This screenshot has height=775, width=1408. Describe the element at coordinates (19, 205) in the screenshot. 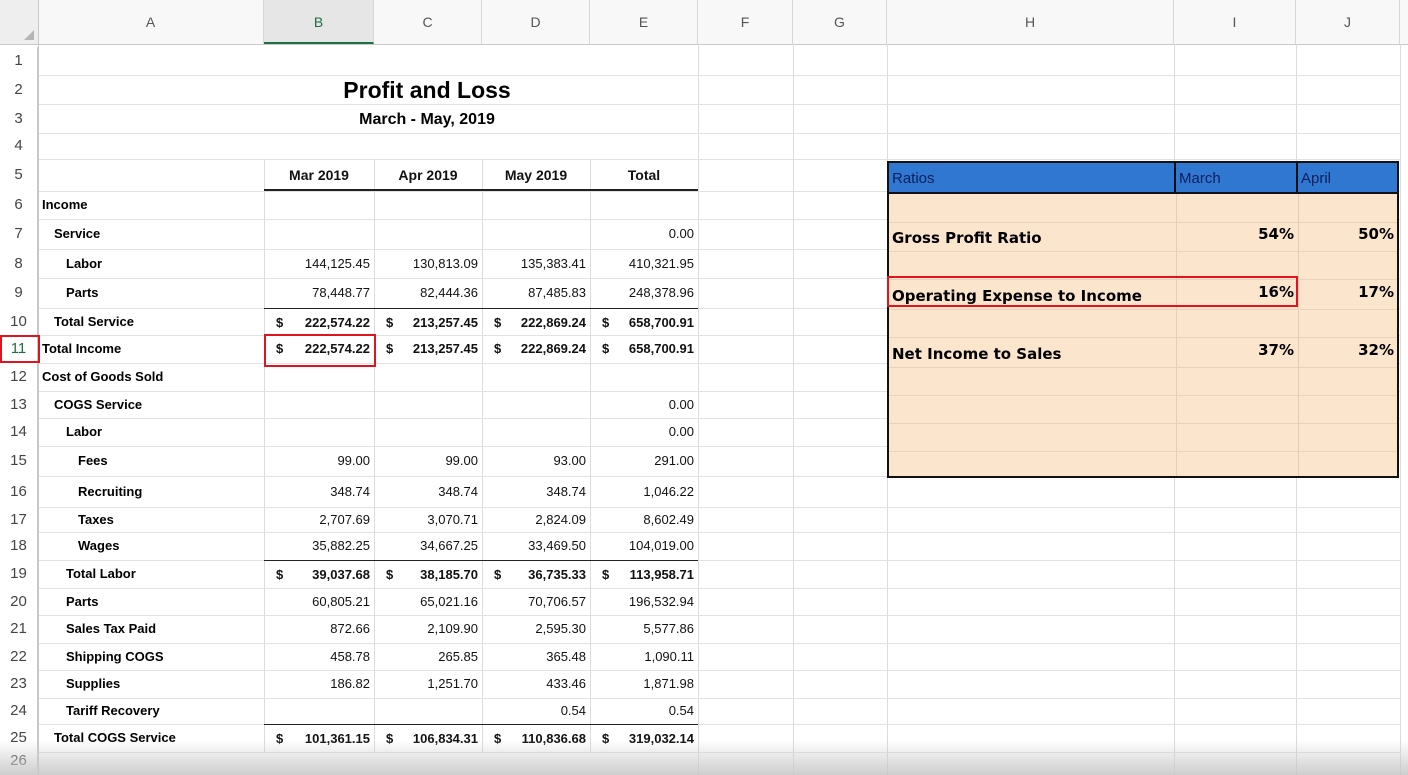

I see `row-header-6: 6` at that location.